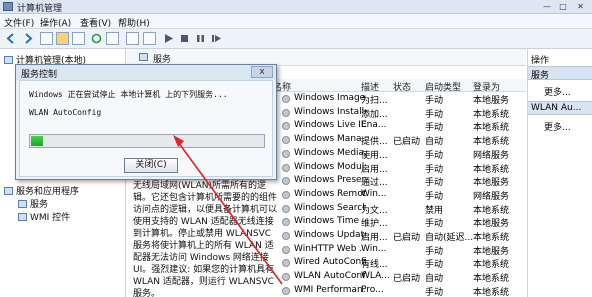  I want to click on arrow-head, so click(178, 141).